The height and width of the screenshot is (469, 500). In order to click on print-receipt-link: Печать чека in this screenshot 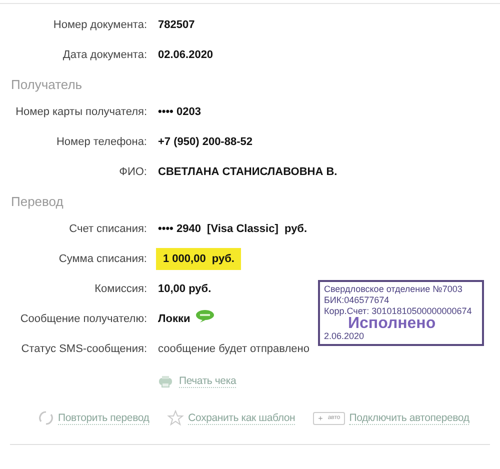, I will do `click(207, 381)`.